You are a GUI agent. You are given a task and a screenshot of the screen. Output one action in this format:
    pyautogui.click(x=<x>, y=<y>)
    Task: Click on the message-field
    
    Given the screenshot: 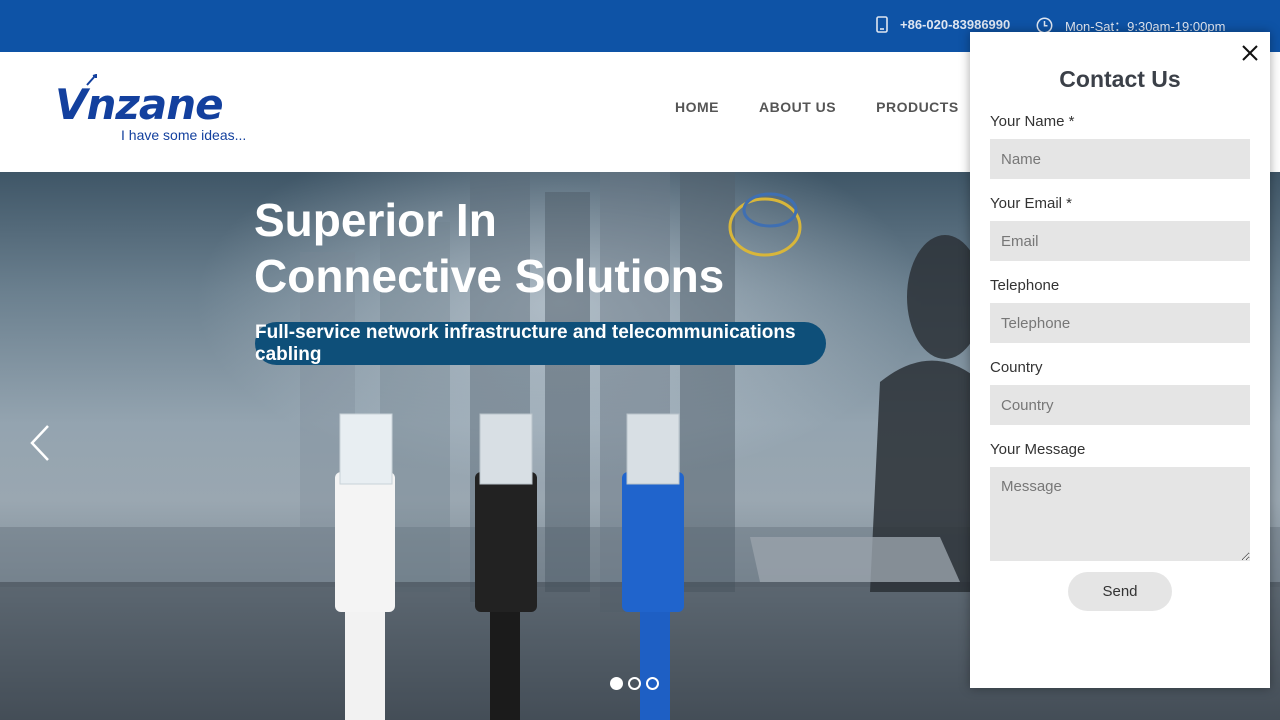 What is the action you would take?
    pyautogui.click(x=1120, y=514)
    